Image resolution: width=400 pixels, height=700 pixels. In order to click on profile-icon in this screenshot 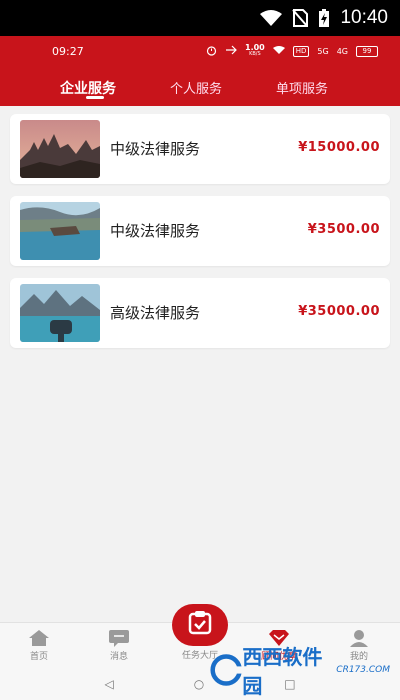, I will do `click(359, 638)`.